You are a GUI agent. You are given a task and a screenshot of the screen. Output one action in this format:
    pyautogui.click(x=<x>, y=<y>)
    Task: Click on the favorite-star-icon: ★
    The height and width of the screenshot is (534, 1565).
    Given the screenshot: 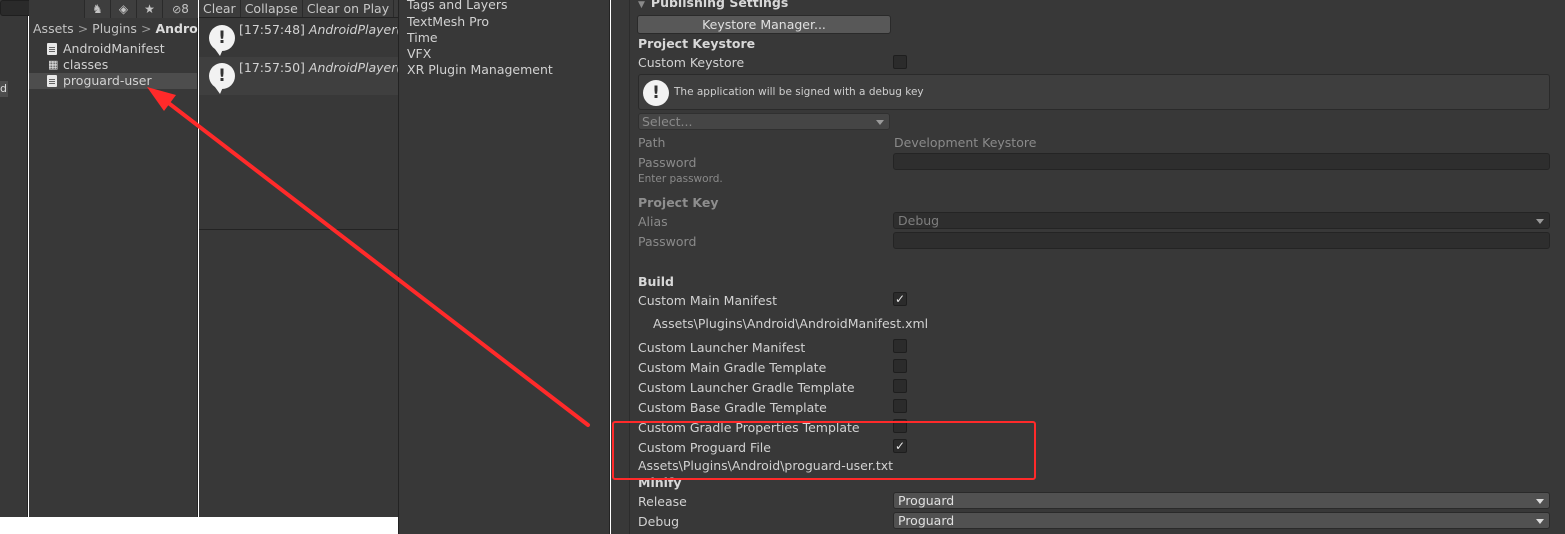 What is the action you would take?
    pyautogui.click(x=149, y=9)
    